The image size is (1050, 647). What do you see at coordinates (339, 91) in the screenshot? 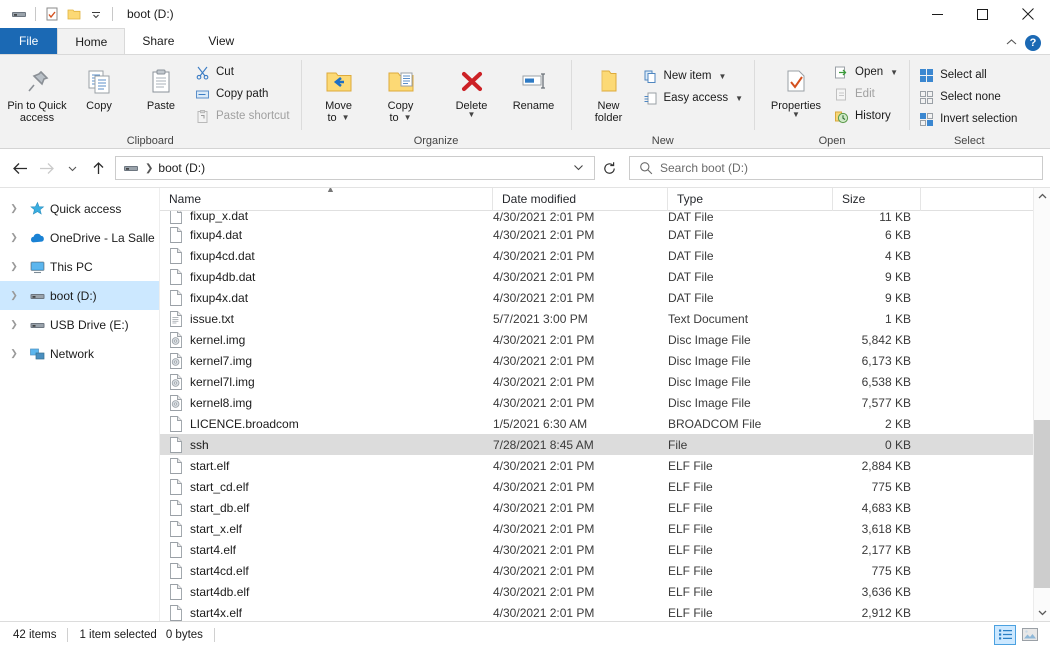
I see `move-to-button: Move to ▼` at bounding box center [339, 91].